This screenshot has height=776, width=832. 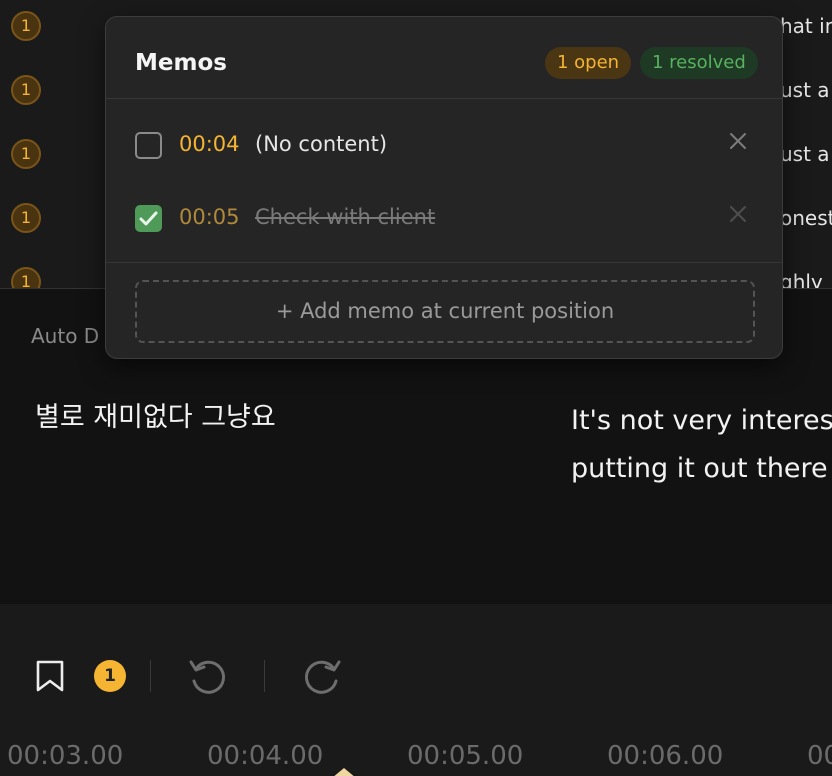 I want to click on popup-title: Memos, so click(x=181, y=63).